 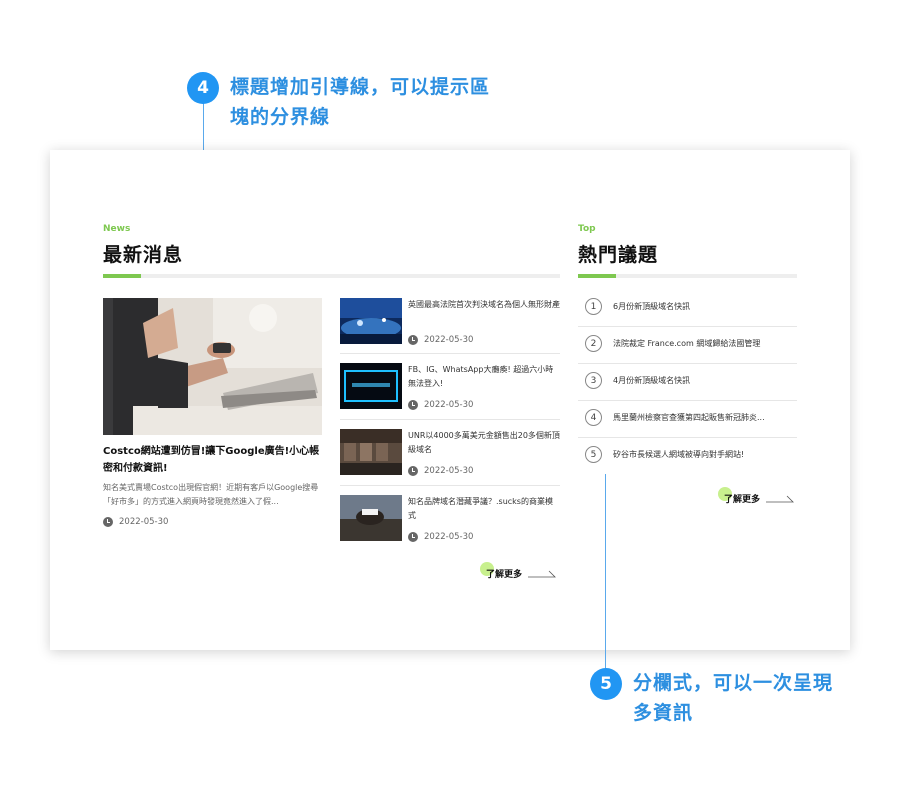 What do you see at coordinates (593, 306) in the screenshot?
I see `hot-topic-number: 1` at bounding box center [593, 306].